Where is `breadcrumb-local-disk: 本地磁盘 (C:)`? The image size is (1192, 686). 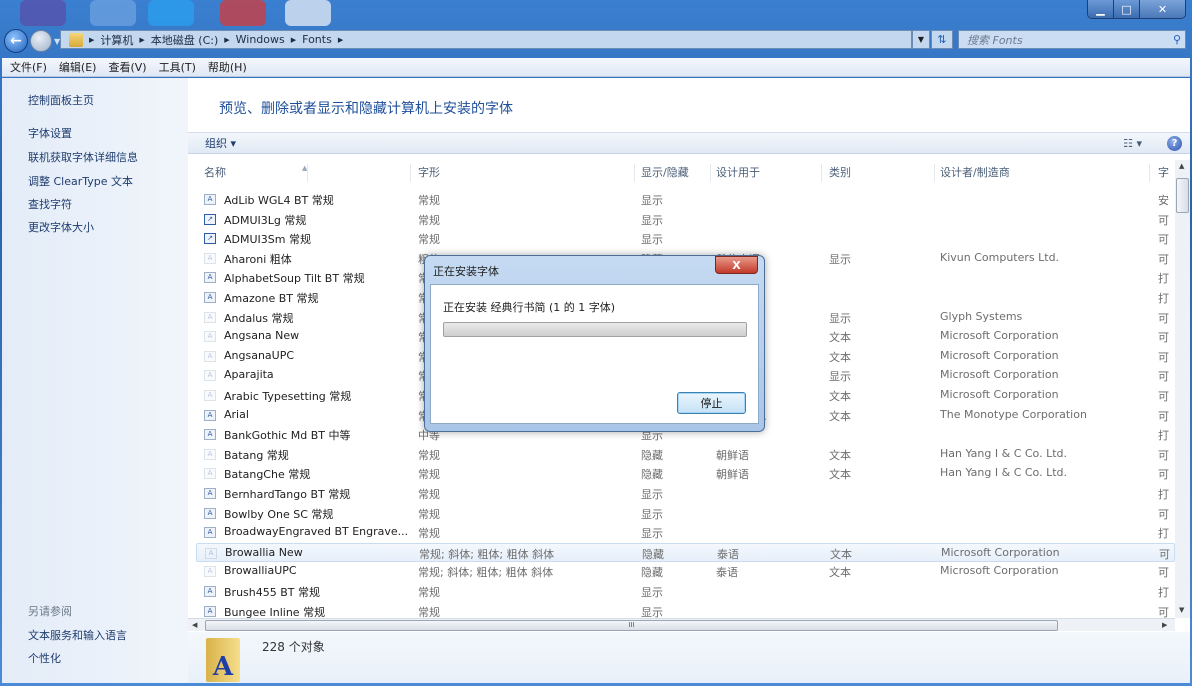
breadcrumb-local-disk: 本地磁盘 (C:) is located at coordinates (184, 40).